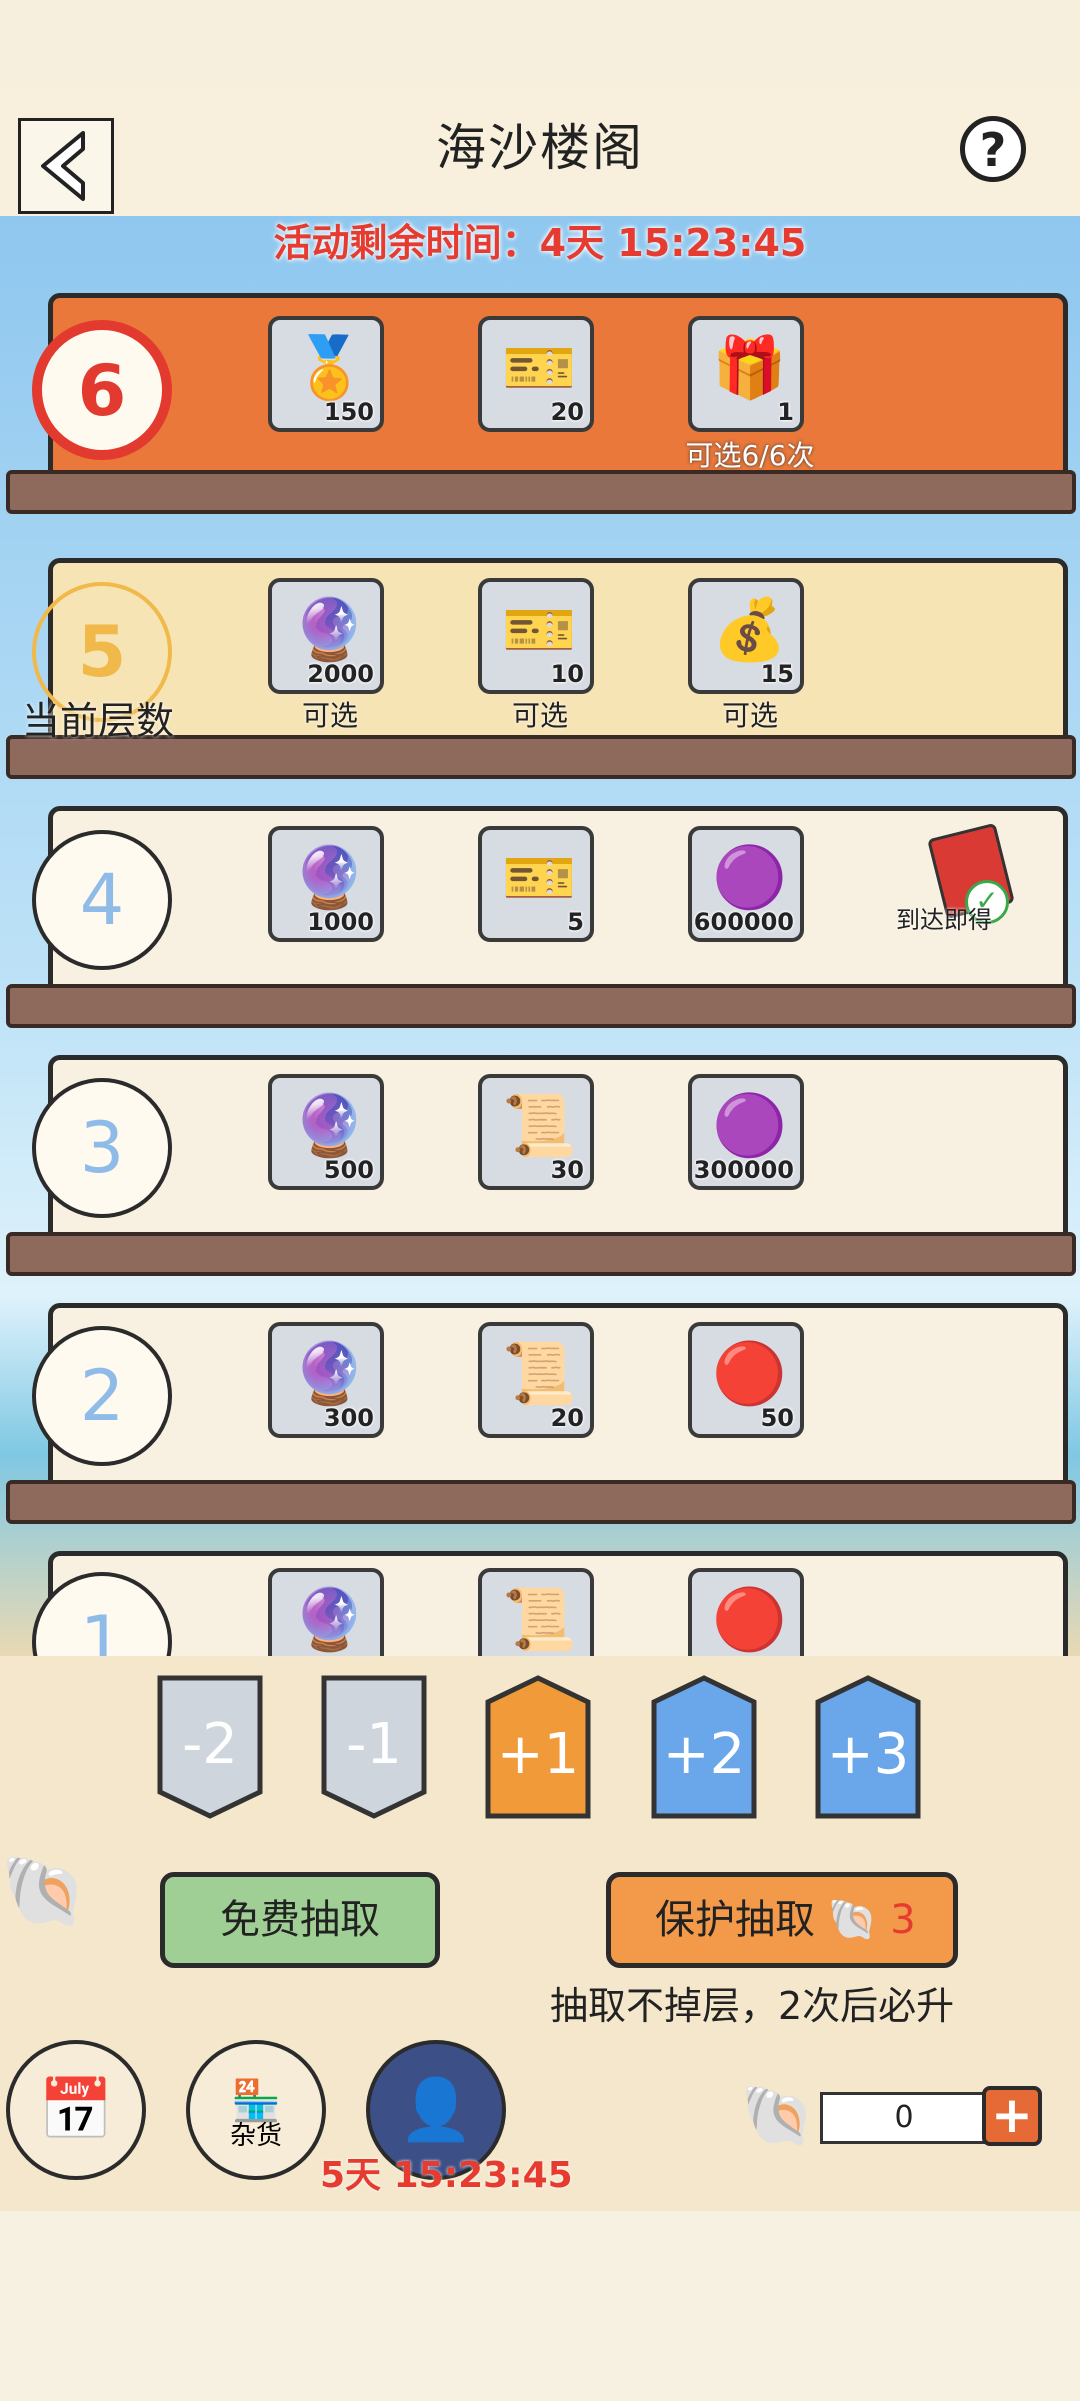  I want to click on reward-item: 🟣 300000, so click(746, 1132).